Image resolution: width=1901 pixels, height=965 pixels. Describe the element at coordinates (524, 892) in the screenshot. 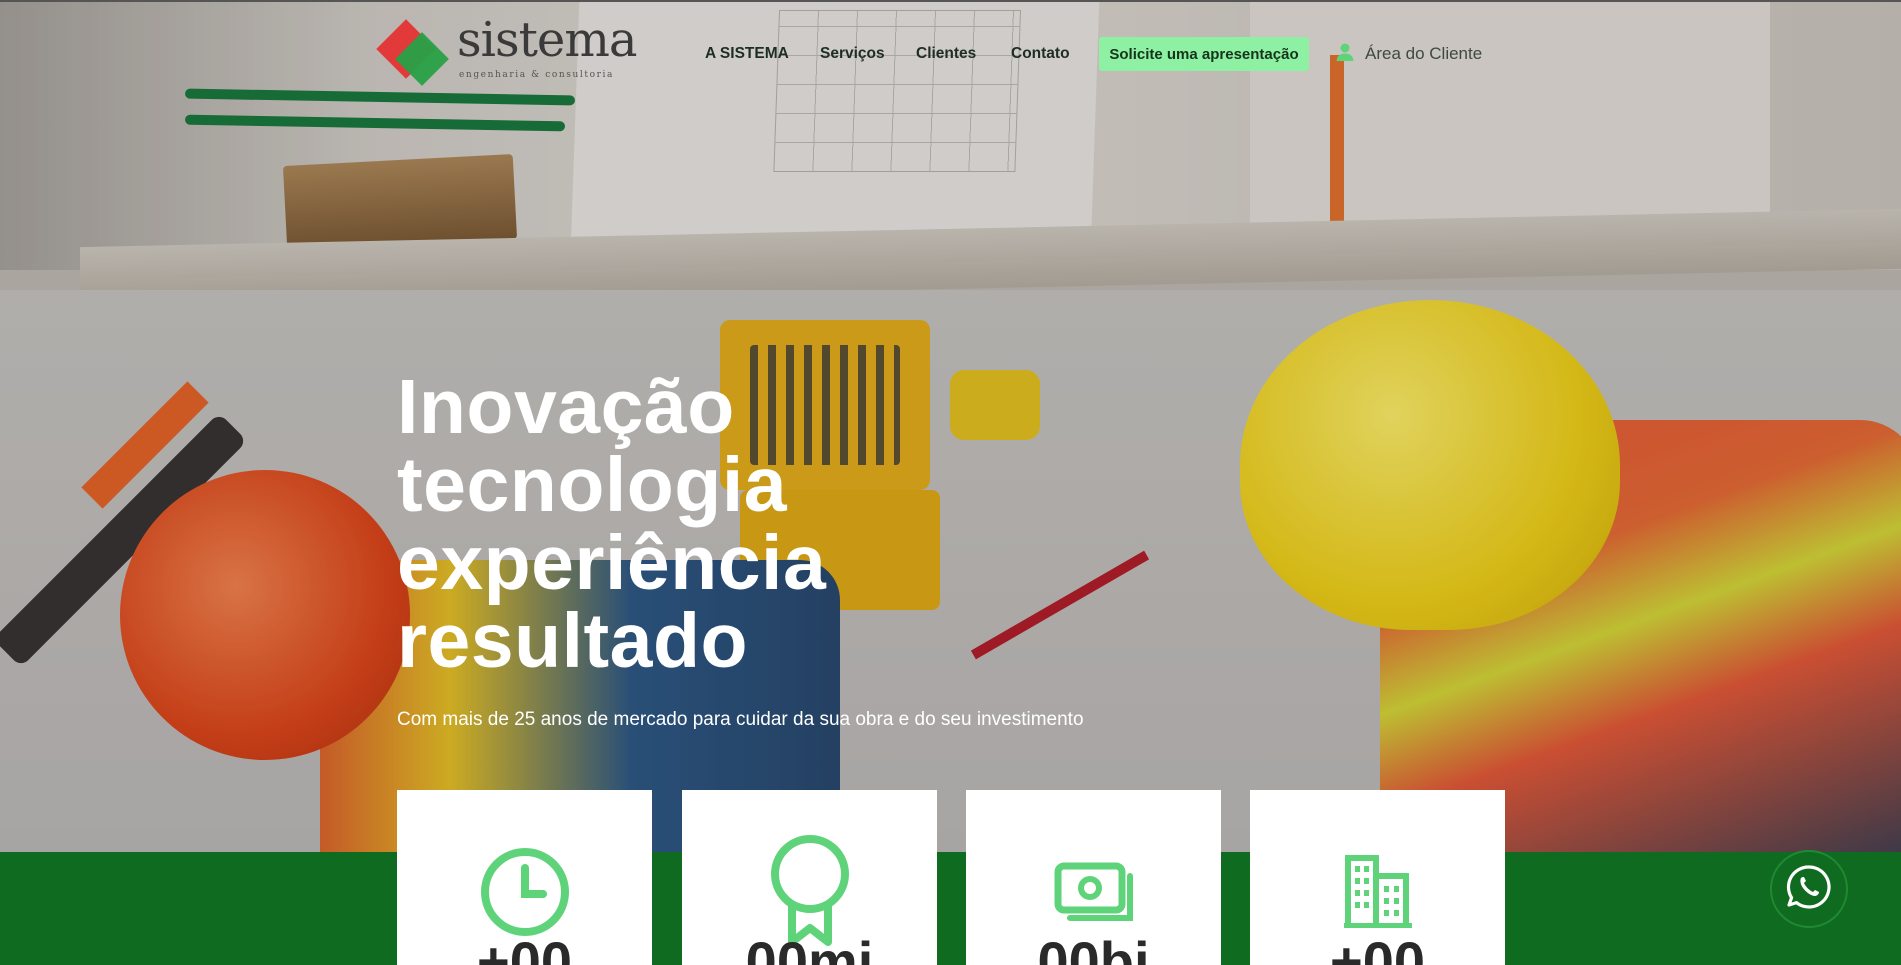

I see `clock-icon` at that location.